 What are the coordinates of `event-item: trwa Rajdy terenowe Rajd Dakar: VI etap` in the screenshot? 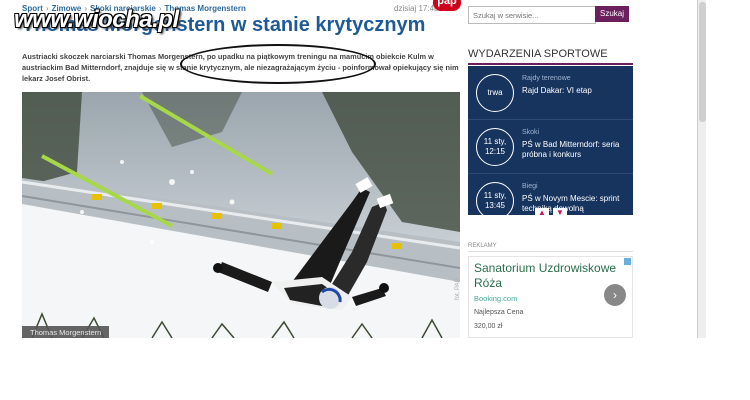 It's located at (550, 93).